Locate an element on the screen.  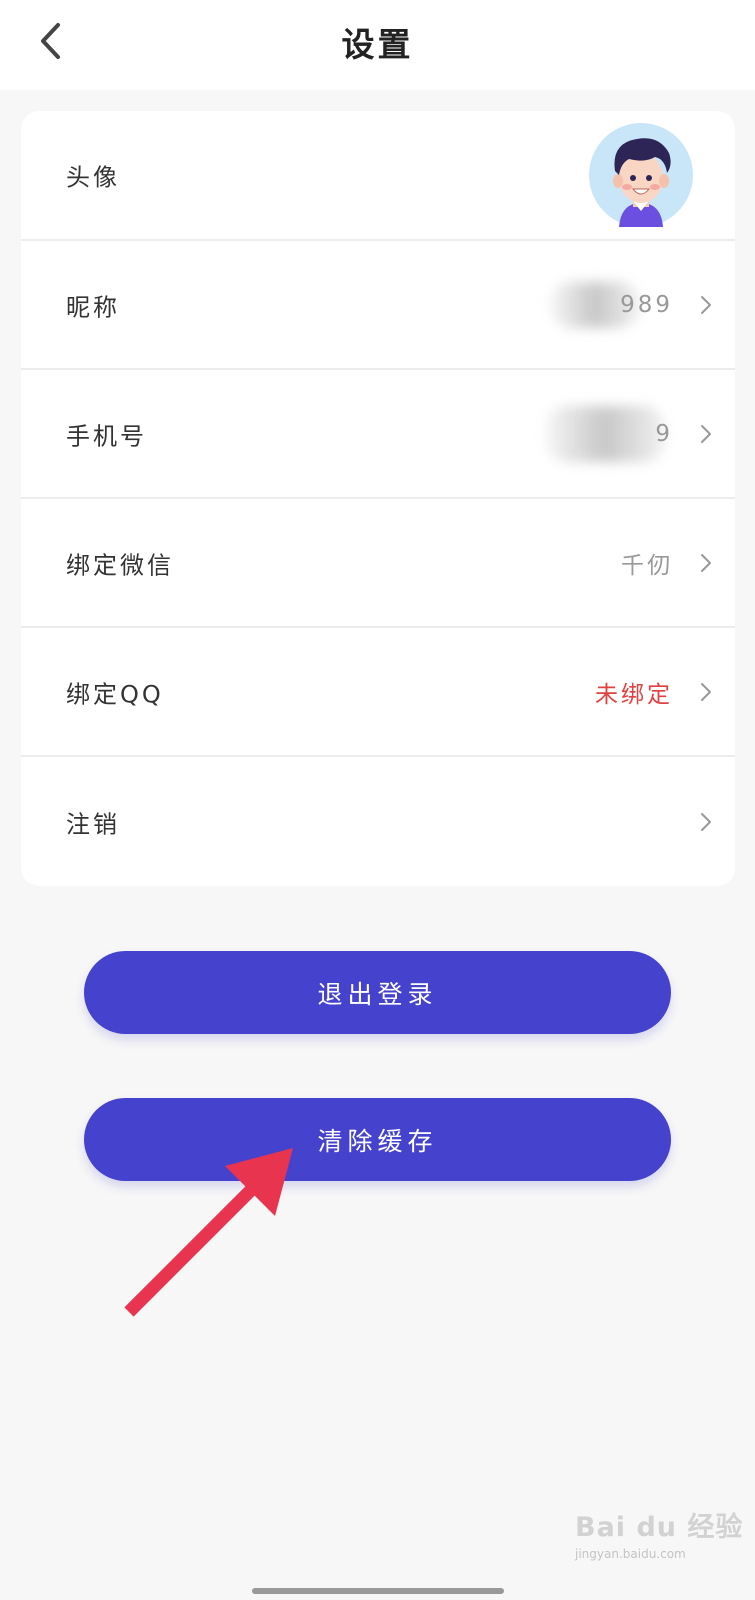
settings-row-phone: 手机号 9 is located at coordinates (378, 434).